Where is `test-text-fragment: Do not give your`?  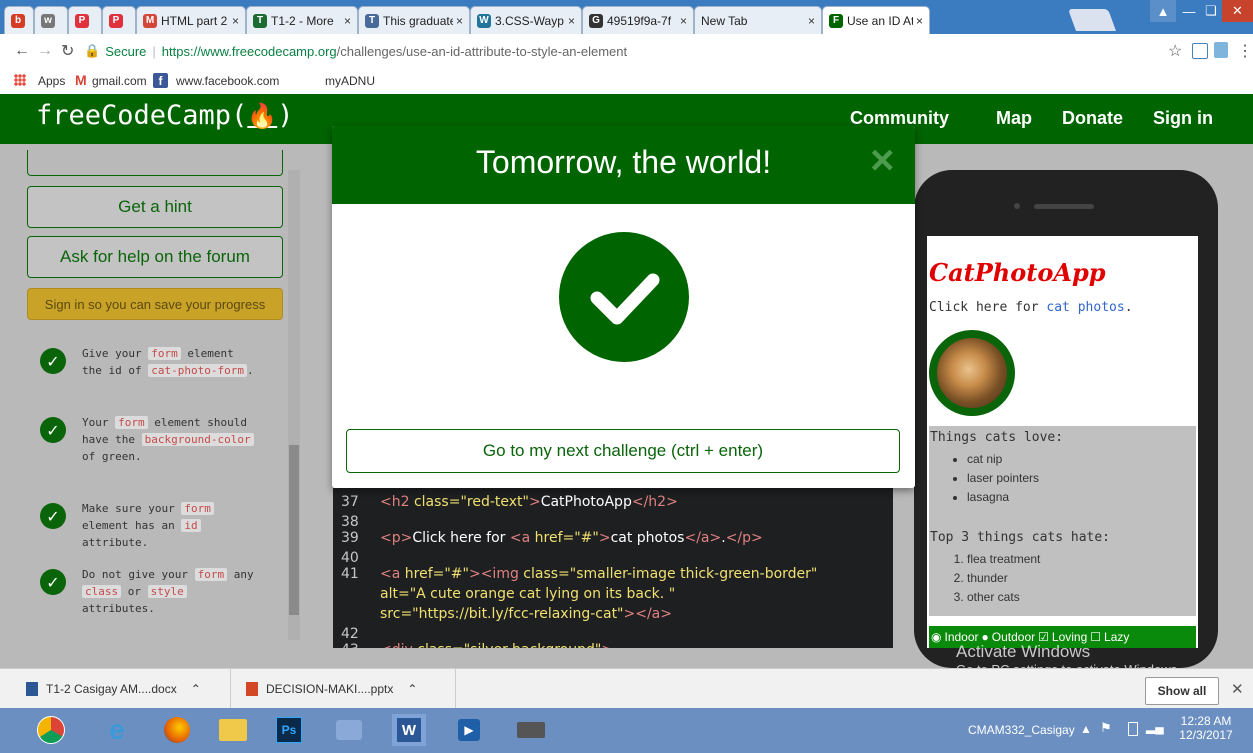 test-text-fragment: Do not give your is located at coordinates (138, 574).